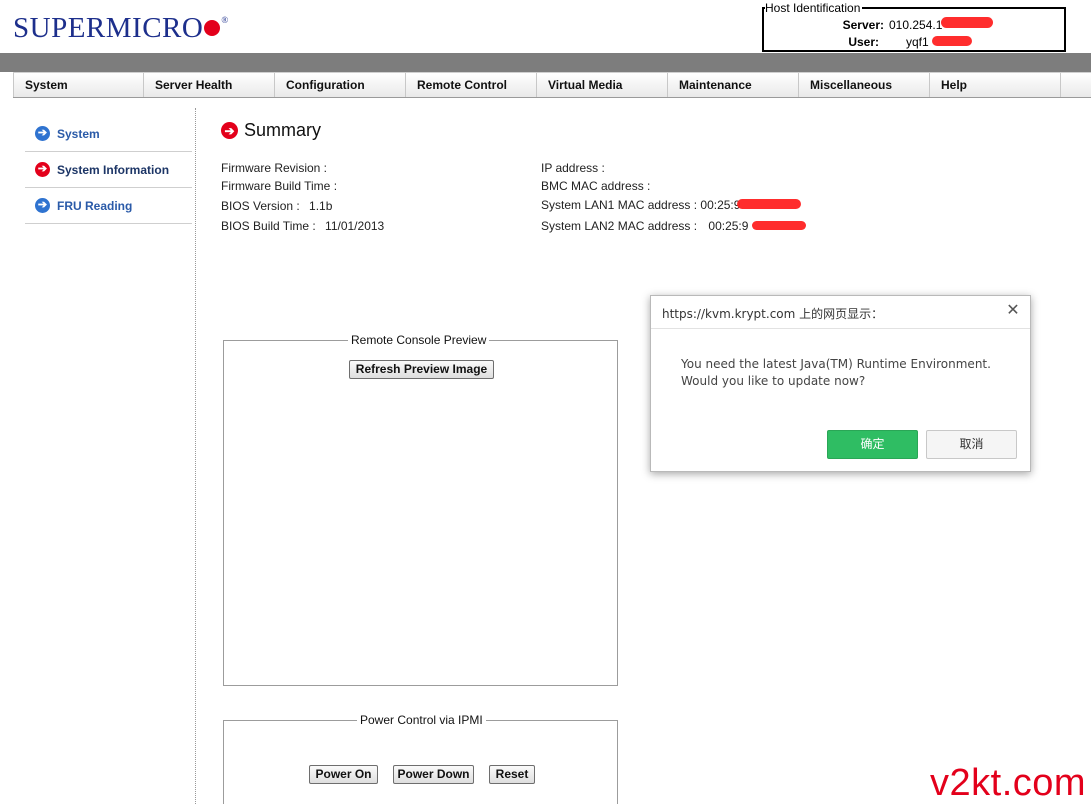 The width and height of the screenshot is (1091, 804). Describe the element at coordinates (421, 369) in the screenshot. I see `refresh-preview-image-button: Refresh Preview Image` at that location.